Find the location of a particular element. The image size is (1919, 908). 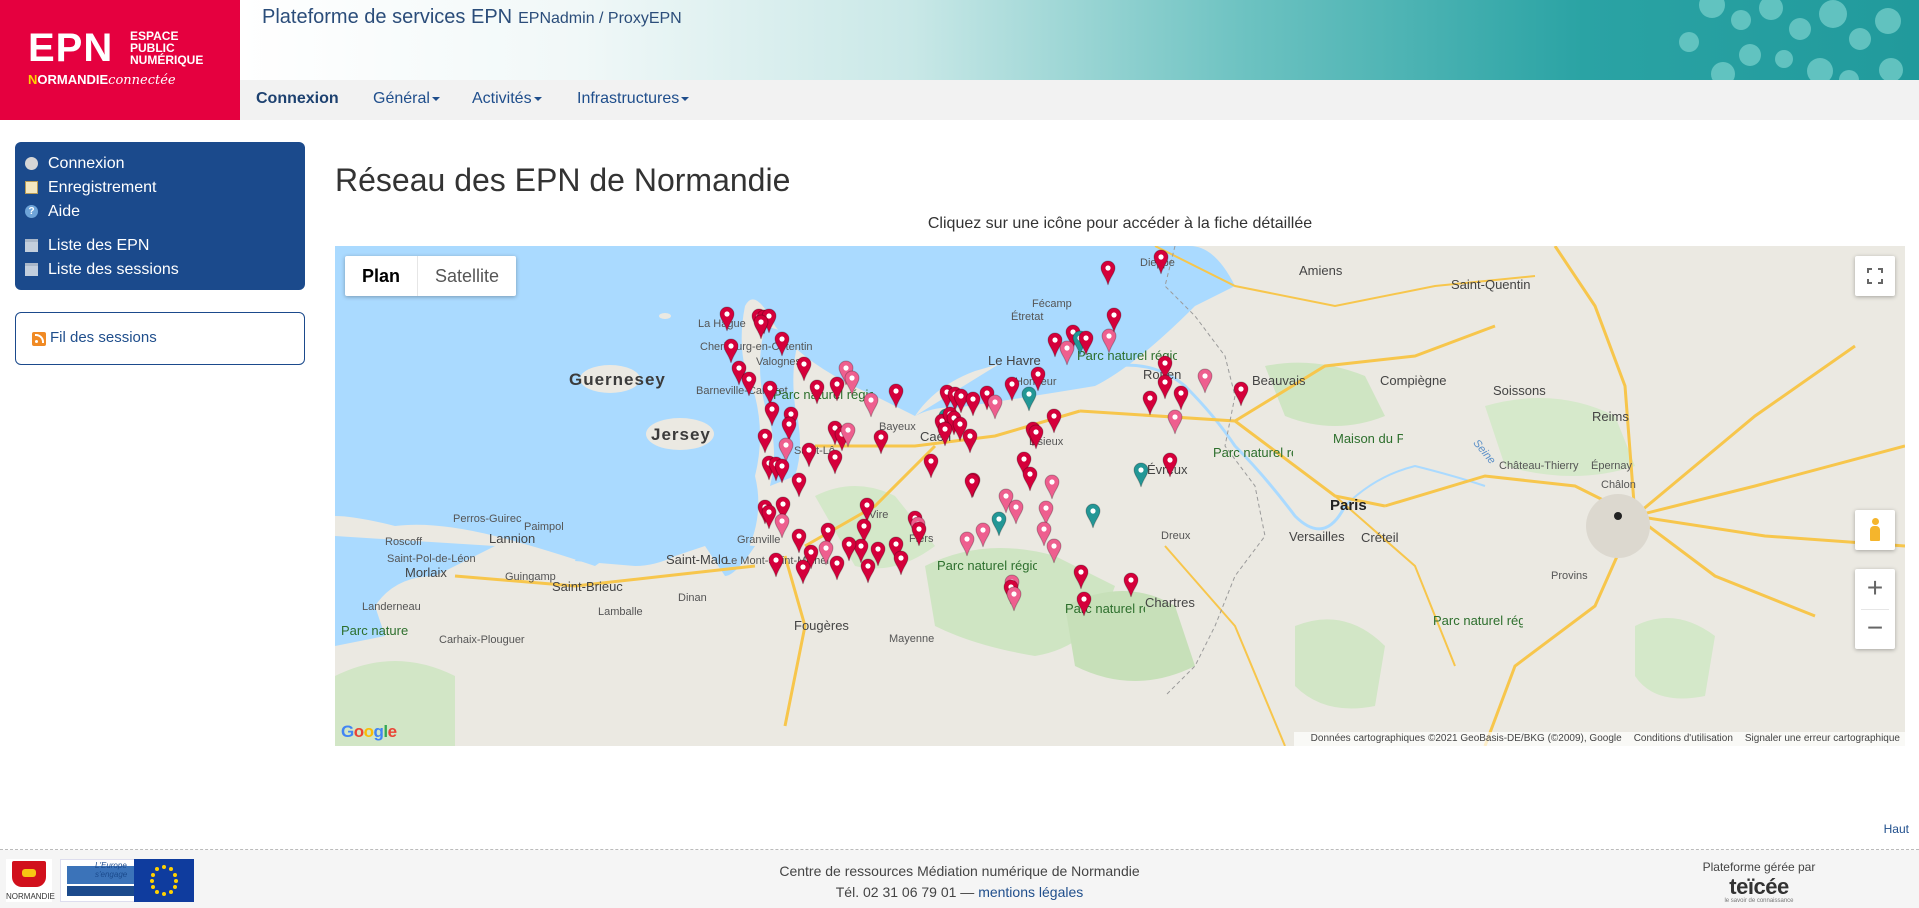

sidebar-item-enregistrement: Enregistrement is located at coordinates (160, 188).